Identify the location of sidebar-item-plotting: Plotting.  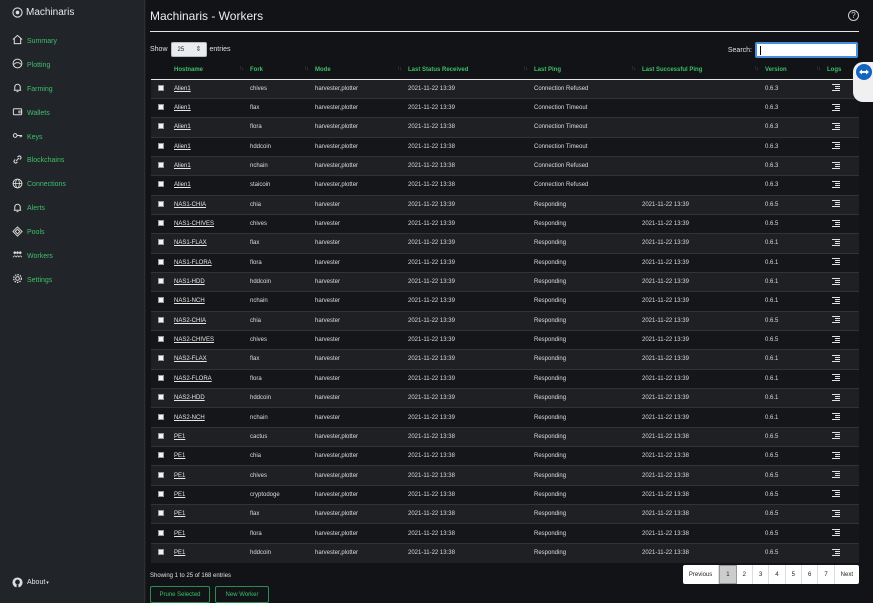
(72, 64).